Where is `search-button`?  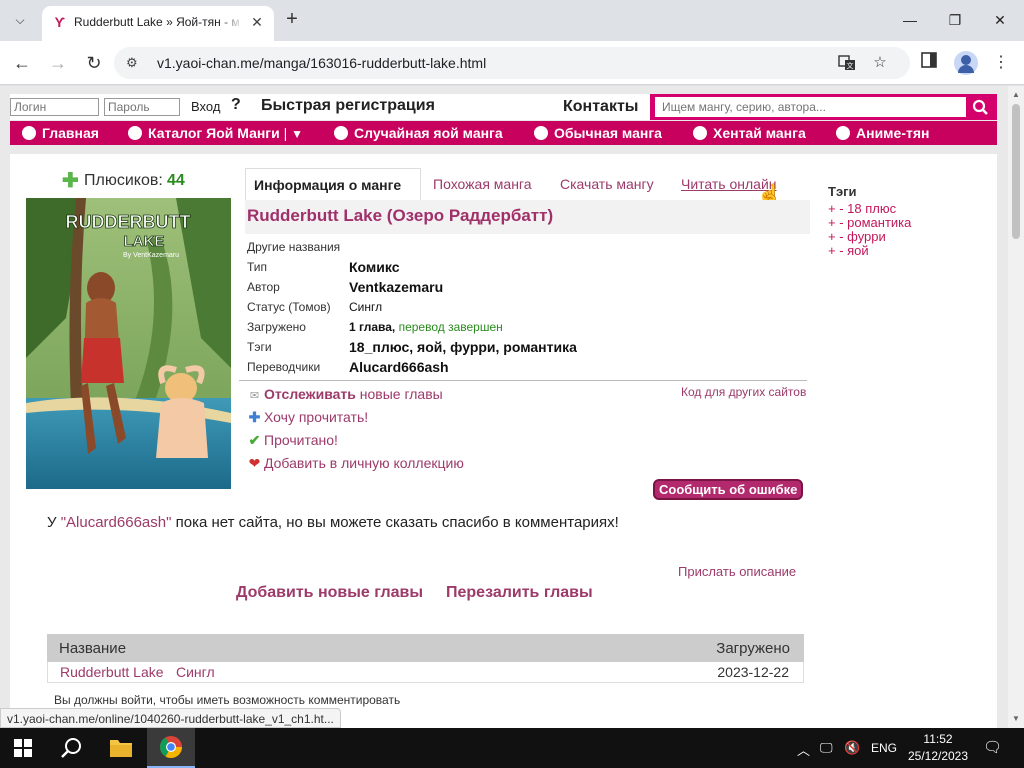
search-button is located at coordinates (980, 107).